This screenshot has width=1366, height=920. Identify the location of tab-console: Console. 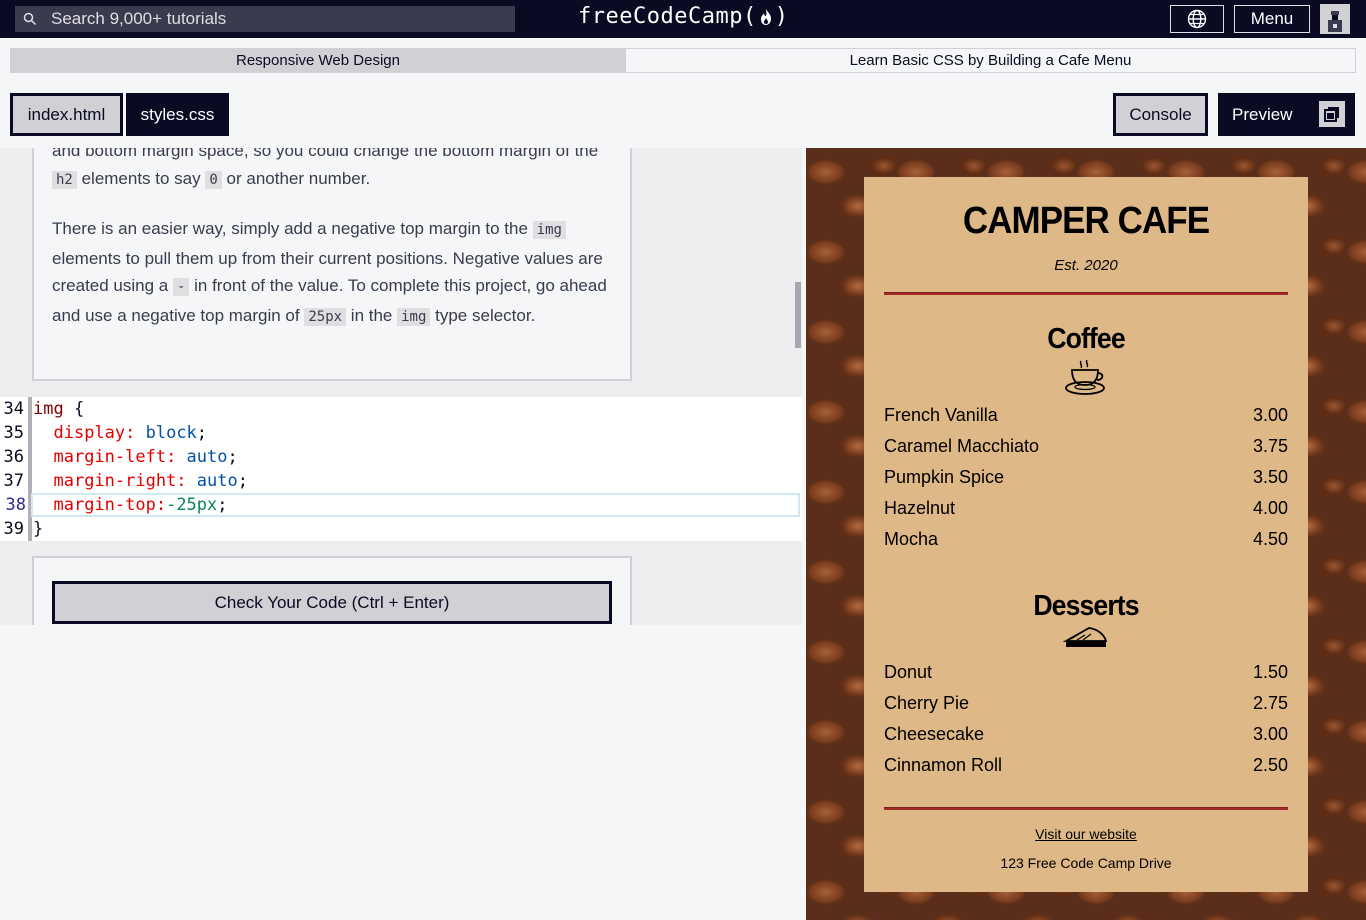
(1160, 114).